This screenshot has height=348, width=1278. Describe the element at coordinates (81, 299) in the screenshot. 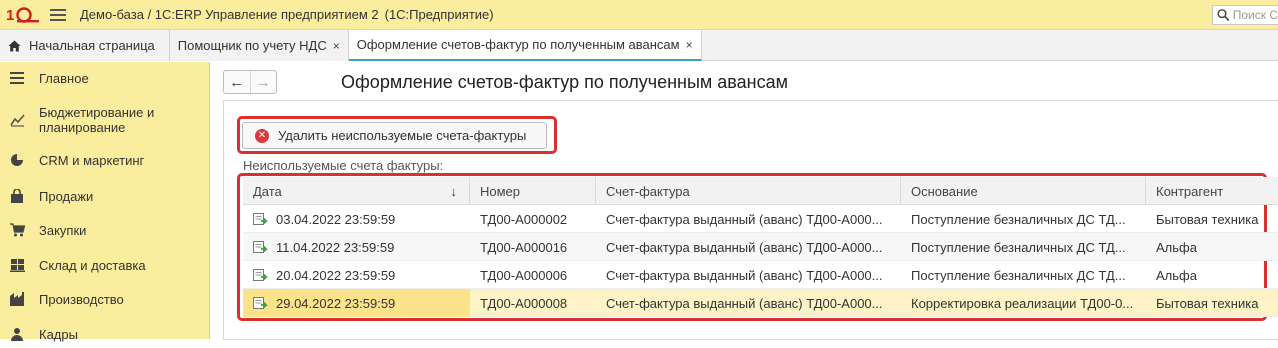

I see `sidebar-item-label: Производство` at that location.